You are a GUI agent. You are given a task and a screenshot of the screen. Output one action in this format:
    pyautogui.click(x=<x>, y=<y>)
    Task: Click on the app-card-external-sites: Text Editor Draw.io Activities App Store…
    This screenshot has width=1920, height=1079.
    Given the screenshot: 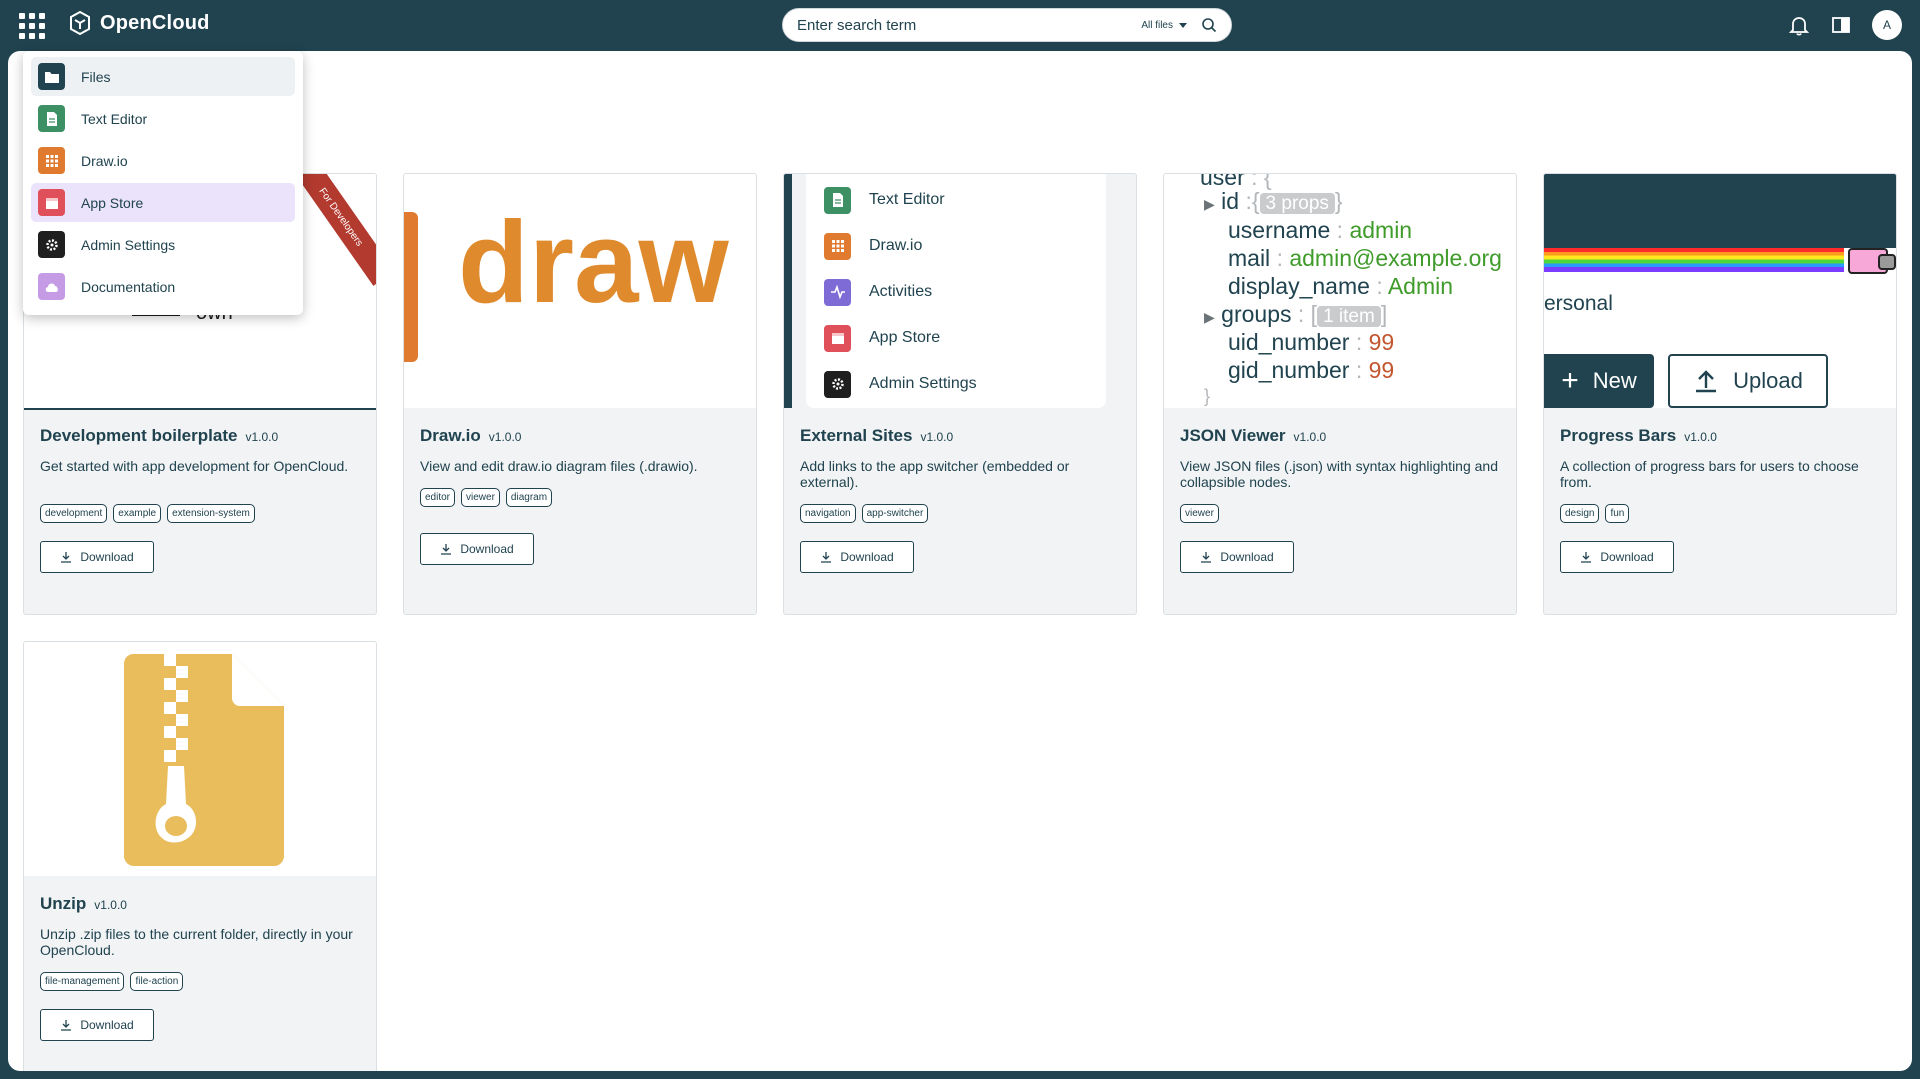 What is the action you would take?
    pyautogui.click(x=960, y=394)
    